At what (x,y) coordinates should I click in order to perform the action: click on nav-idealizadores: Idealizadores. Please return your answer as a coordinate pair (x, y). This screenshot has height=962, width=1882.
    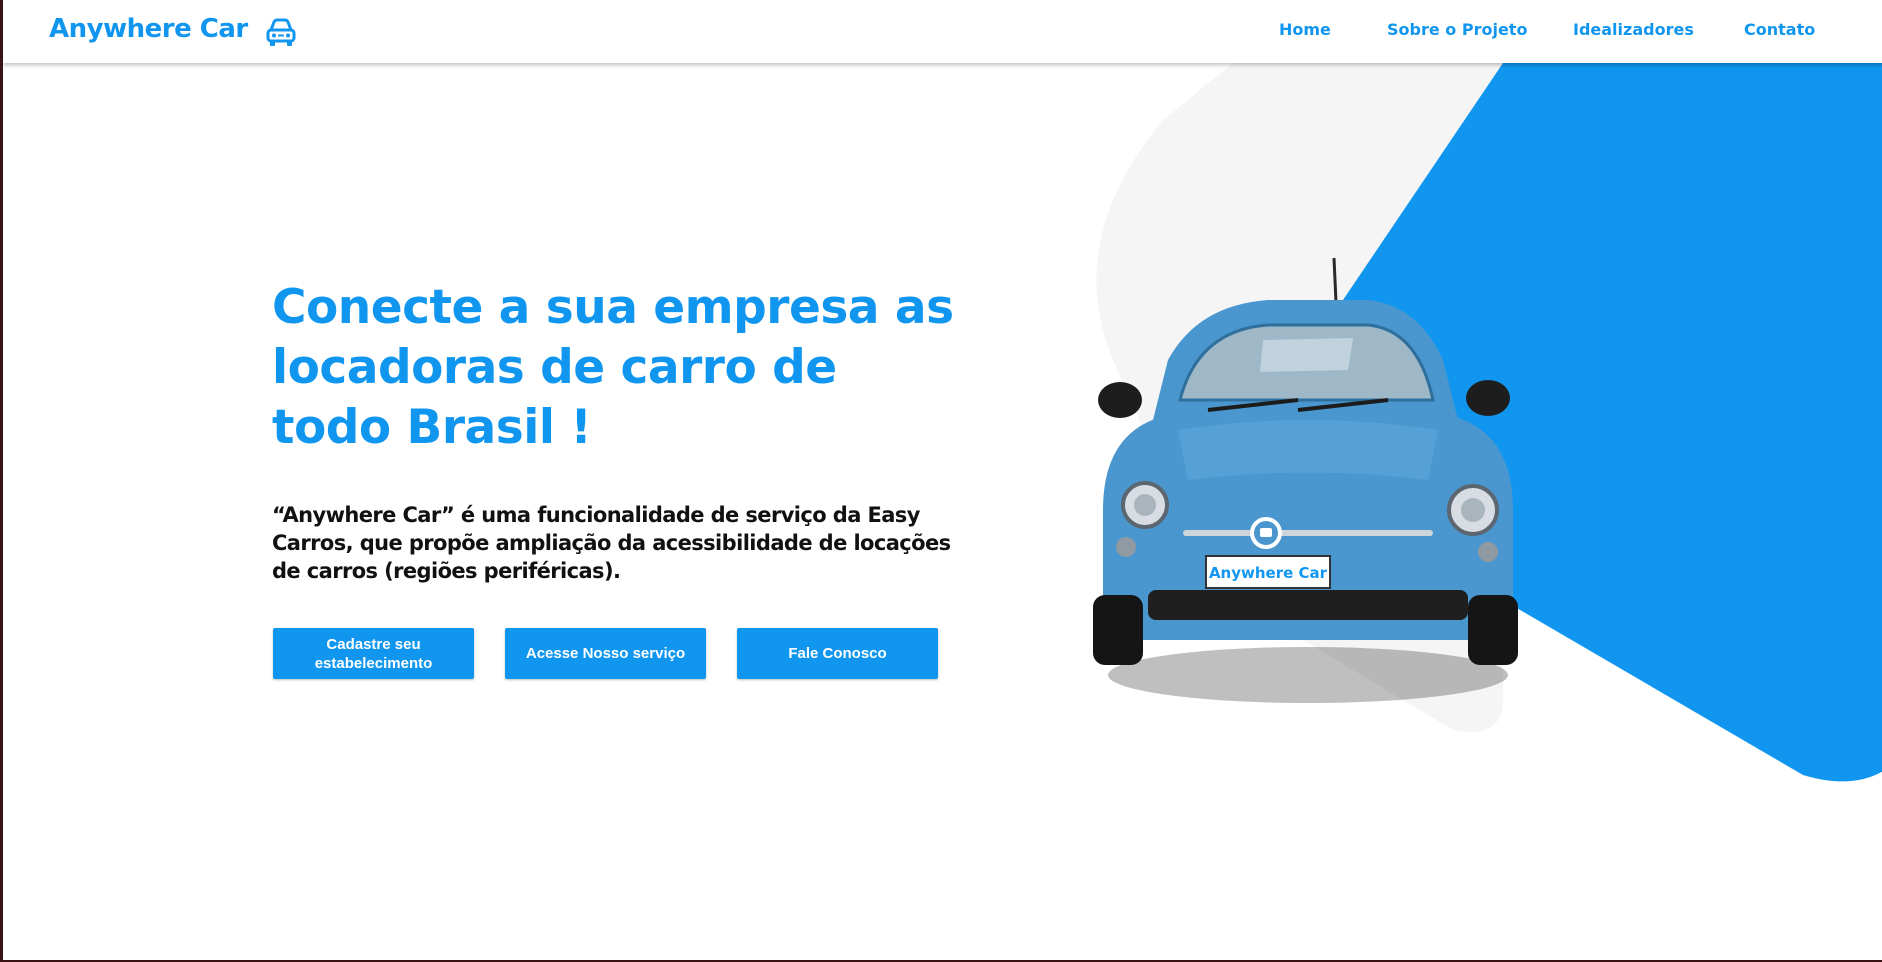
    Looking at the image, I should click on (1633, 29).